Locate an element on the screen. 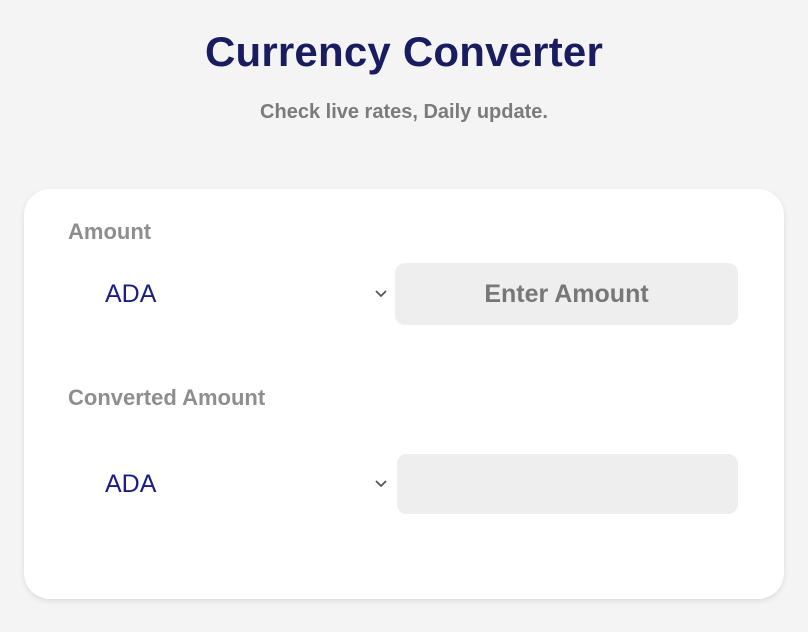  amount-input is located at coordinates (566, 294).